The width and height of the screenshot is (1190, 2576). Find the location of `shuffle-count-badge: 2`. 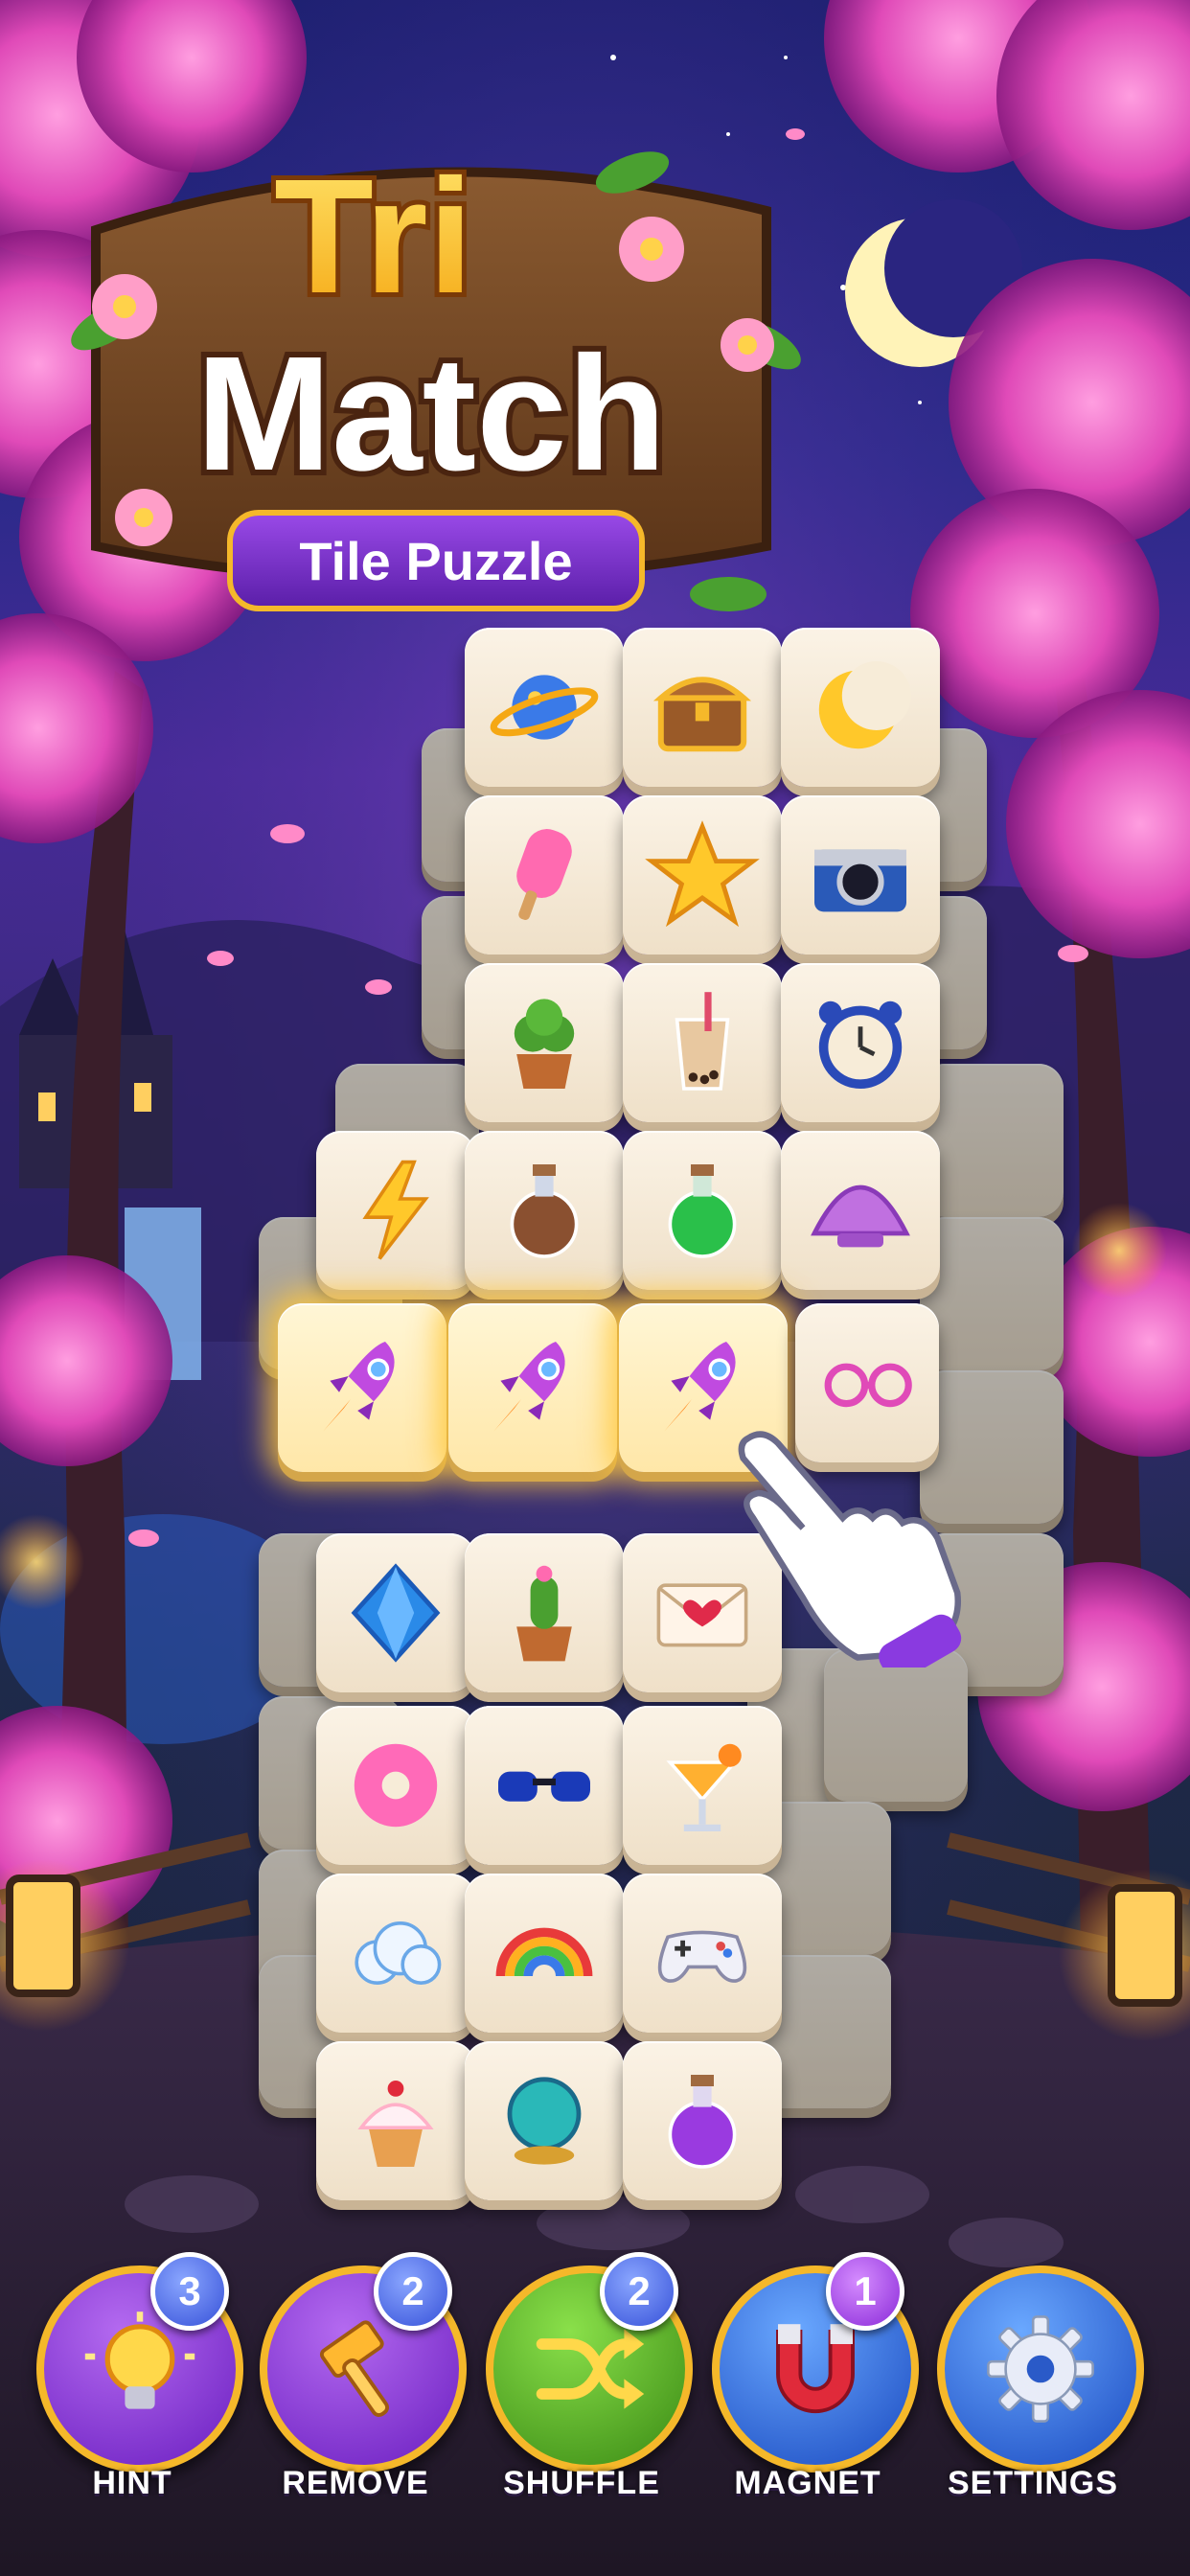

shuffle-count-badge: 2 is located at coordinates (639, 2291).